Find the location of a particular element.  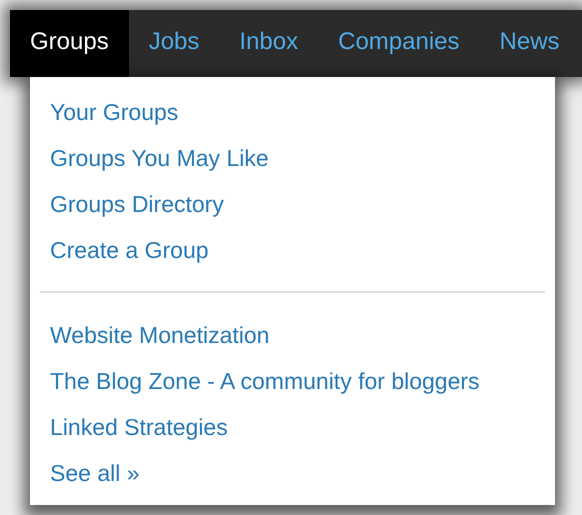

nav-tab: Inbox is located at coordinates (268, 43).